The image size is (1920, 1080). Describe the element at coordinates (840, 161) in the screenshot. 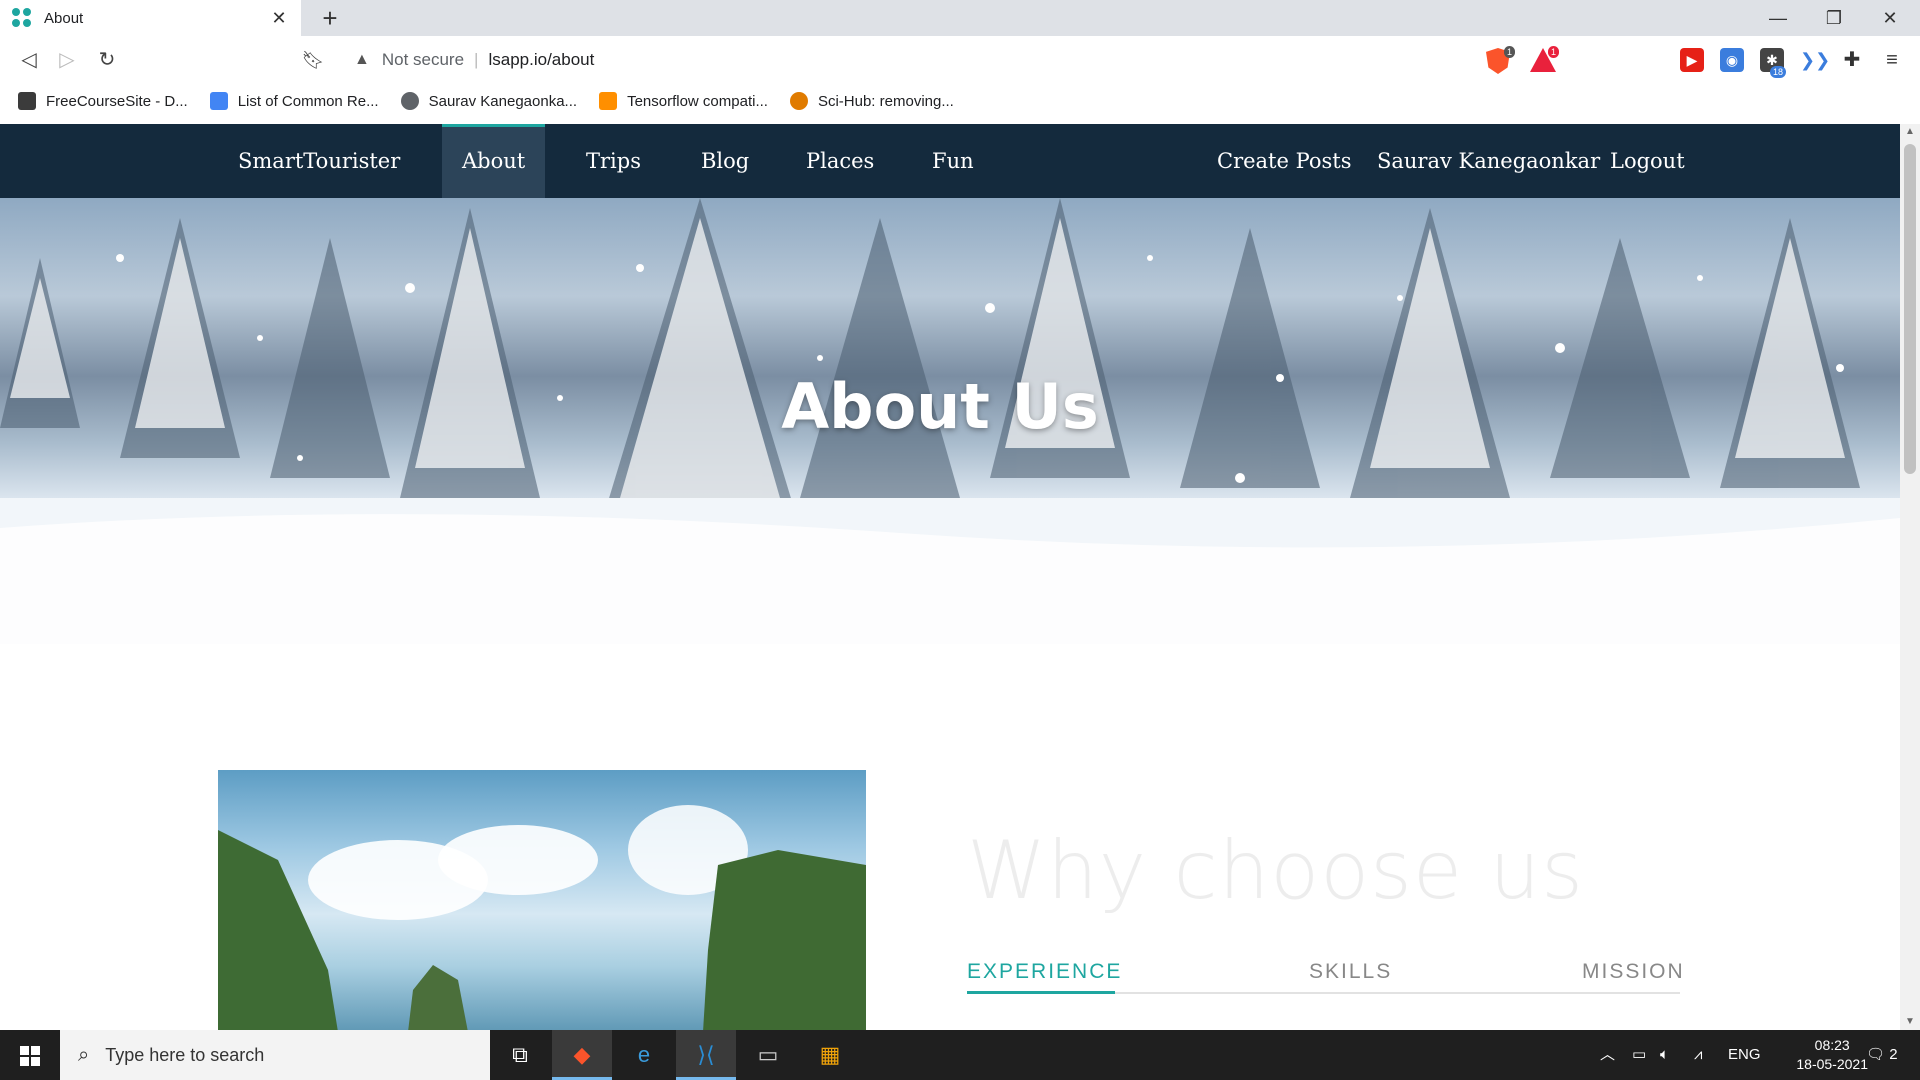

I see `nav-link-places: Places` at that location.